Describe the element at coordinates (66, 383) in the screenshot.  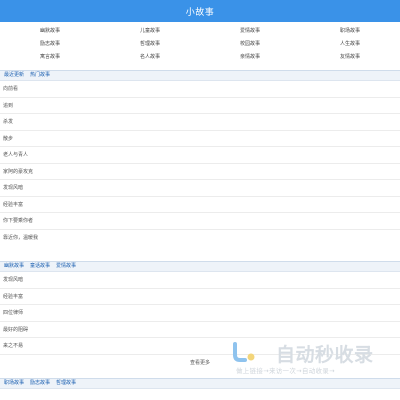
I see `tab-philosophy: 哲理故事` at that location.